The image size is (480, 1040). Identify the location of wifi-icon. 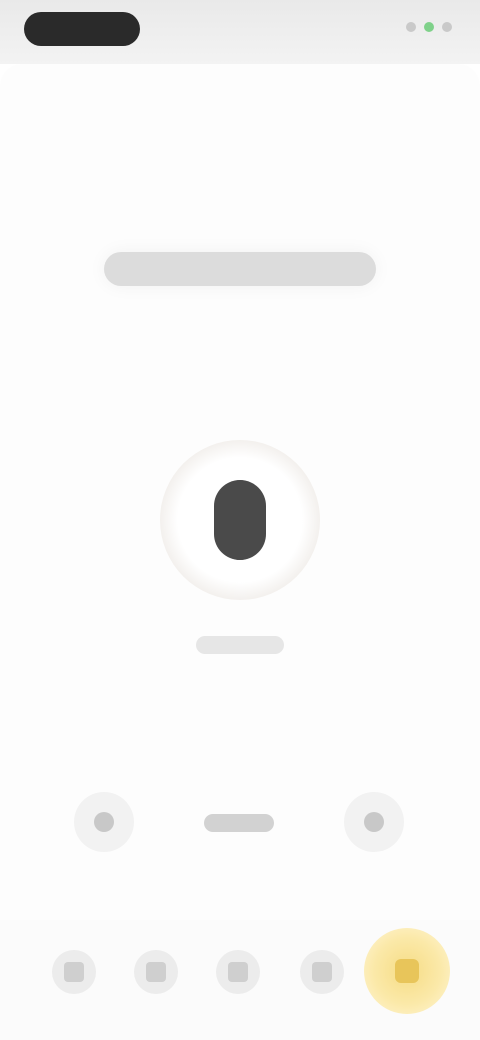
(429, 27).